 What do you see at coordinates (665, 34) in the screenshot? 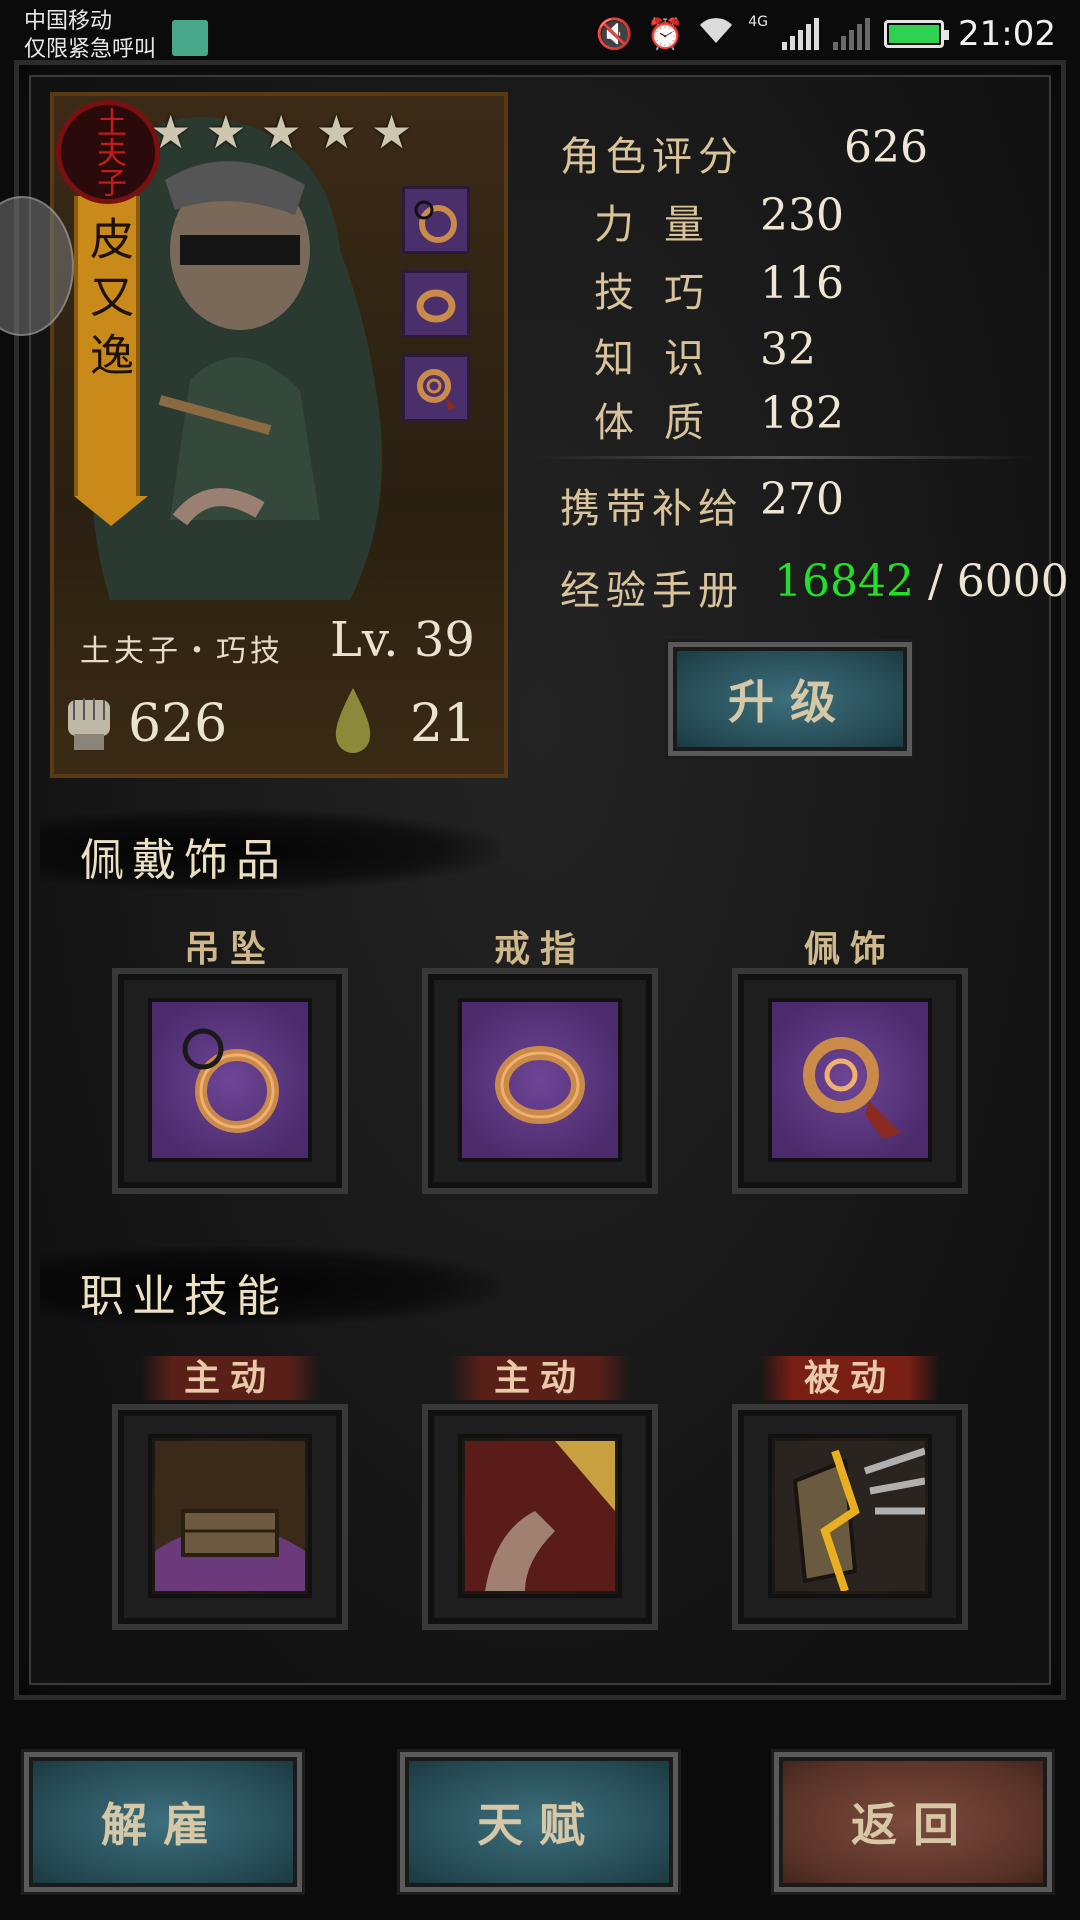
I see `alarm-icon: ⏰` at bounding box center [665, 34].